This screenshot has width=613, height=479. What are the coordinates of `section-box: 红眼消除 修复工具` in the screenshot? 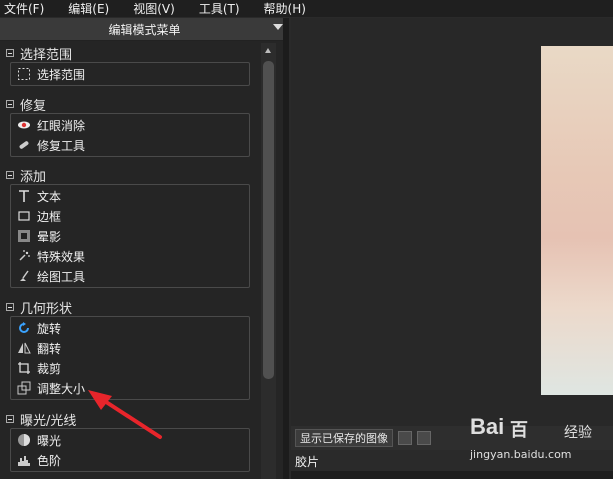 It's located at (130, 135).